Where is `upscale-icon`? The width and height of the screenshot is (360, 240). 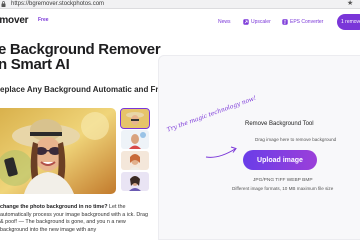 upscale-icon is located at coordinates (246, 22).